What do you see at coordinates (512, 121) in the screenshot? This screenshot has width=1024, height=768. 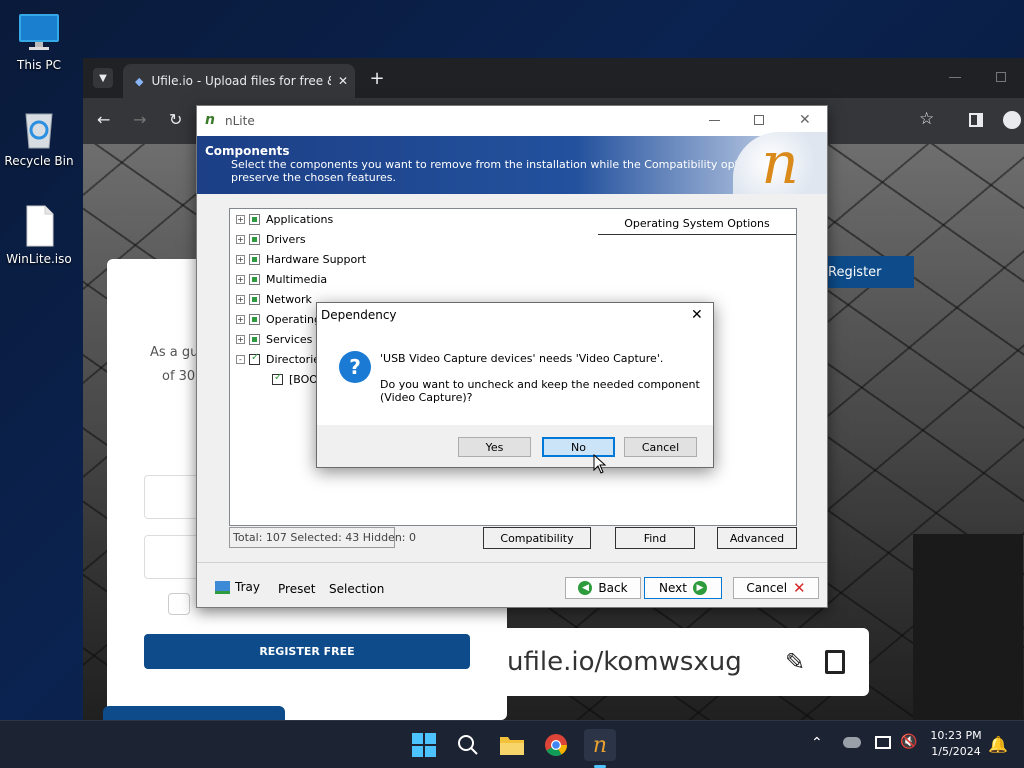 I see `nlite-title-bar: n nLite ✕` at bounding box center [512, 121].